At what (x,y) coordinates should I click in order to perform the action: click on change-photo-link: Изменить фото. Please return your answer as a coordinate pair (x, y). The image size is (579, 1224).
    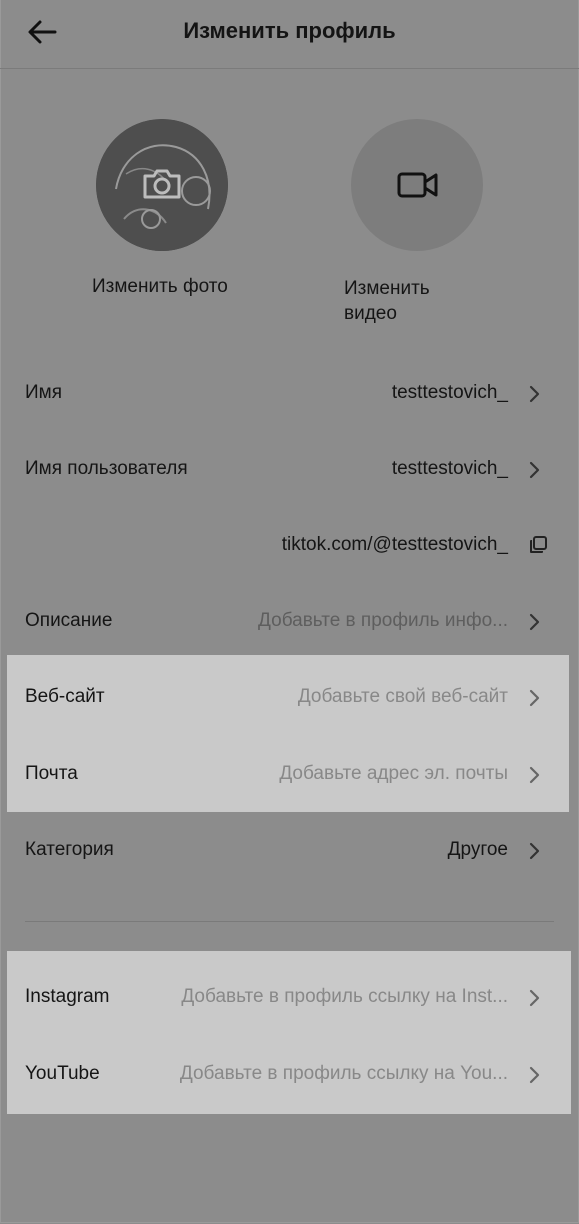
    Looking at the image, I should click on (160, 287).